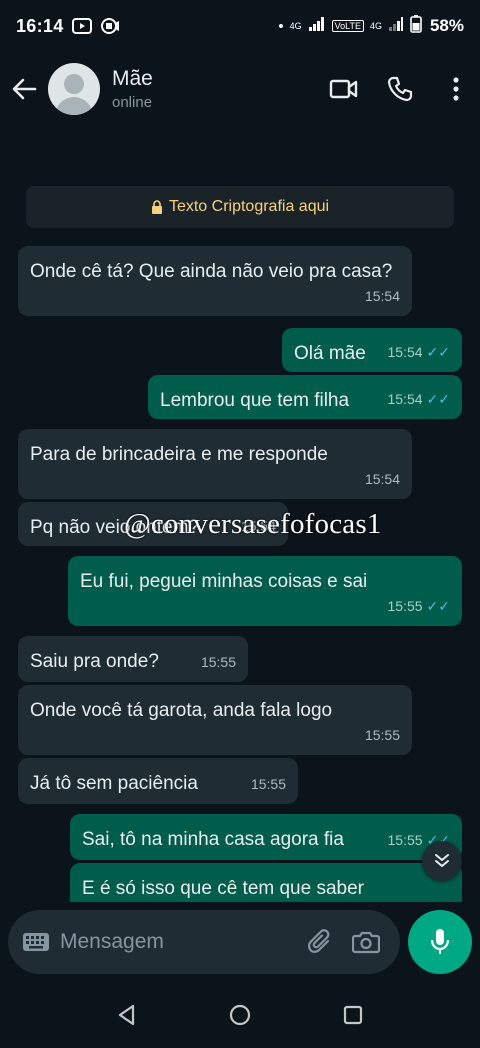  What do you see at coordinates (240, 89) in the screenshot?
I see `chat-header: Mãe online` at bounding box center [240, 89].